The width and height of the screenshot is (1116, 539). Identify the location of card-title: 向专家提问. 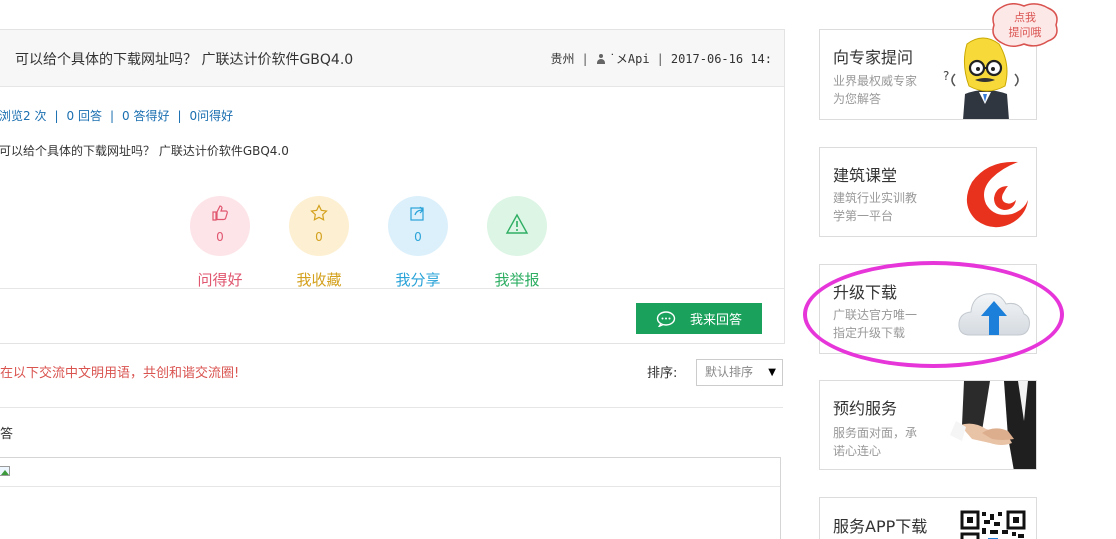
(873, 57).